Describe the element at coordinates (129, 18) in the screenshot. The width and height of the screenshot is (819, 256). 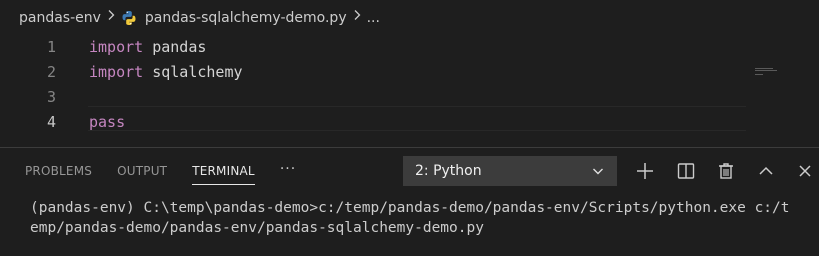
I see `python-file-icon` at that location.